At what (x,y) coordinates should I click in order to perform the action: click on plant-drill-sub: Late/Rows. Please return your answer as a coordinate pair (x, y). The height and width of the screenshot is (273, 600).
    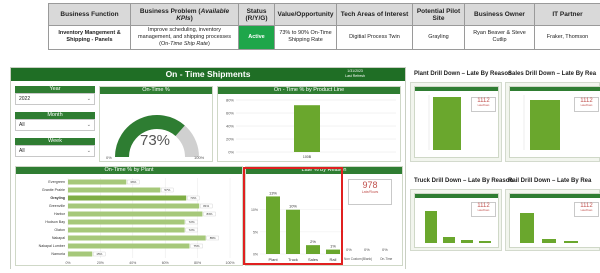
    Looking at the image, I should click on (483, 105).